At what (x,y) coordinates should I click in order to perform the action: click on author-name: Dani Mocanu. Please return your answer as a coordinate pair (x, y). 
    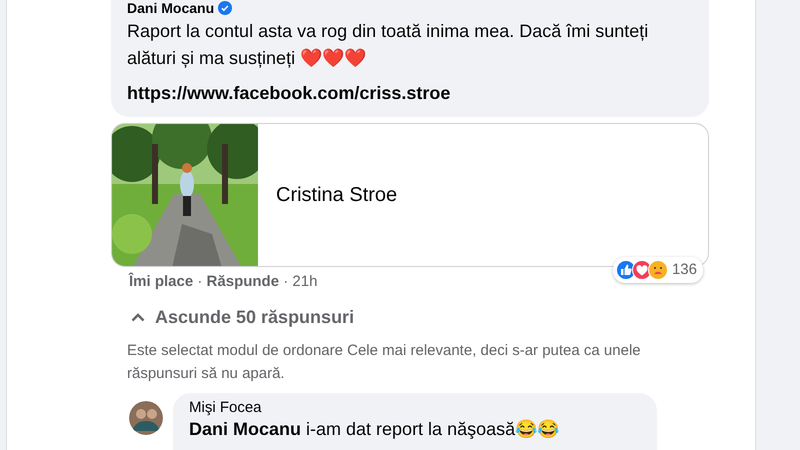
    Looking at the image, I should click on (170, 8).